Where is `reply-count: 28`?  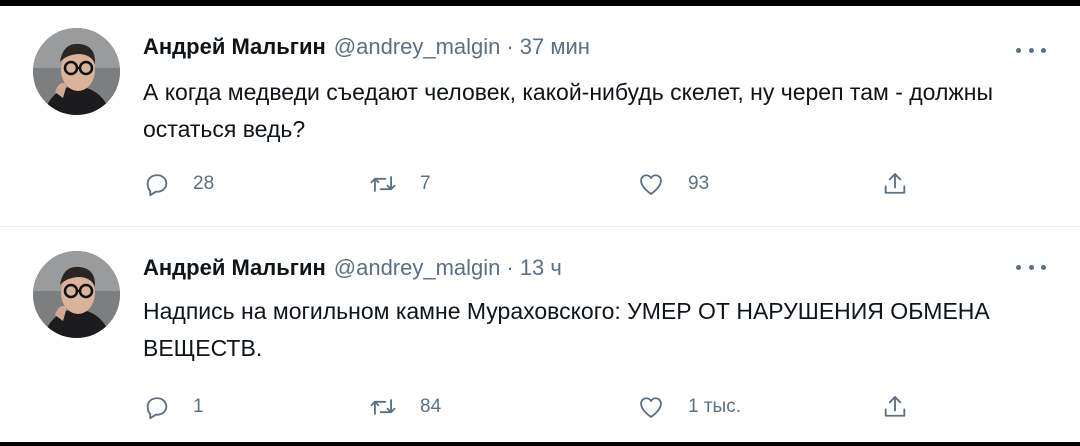
reply-count: 28 is located at coordinates (204, 183).